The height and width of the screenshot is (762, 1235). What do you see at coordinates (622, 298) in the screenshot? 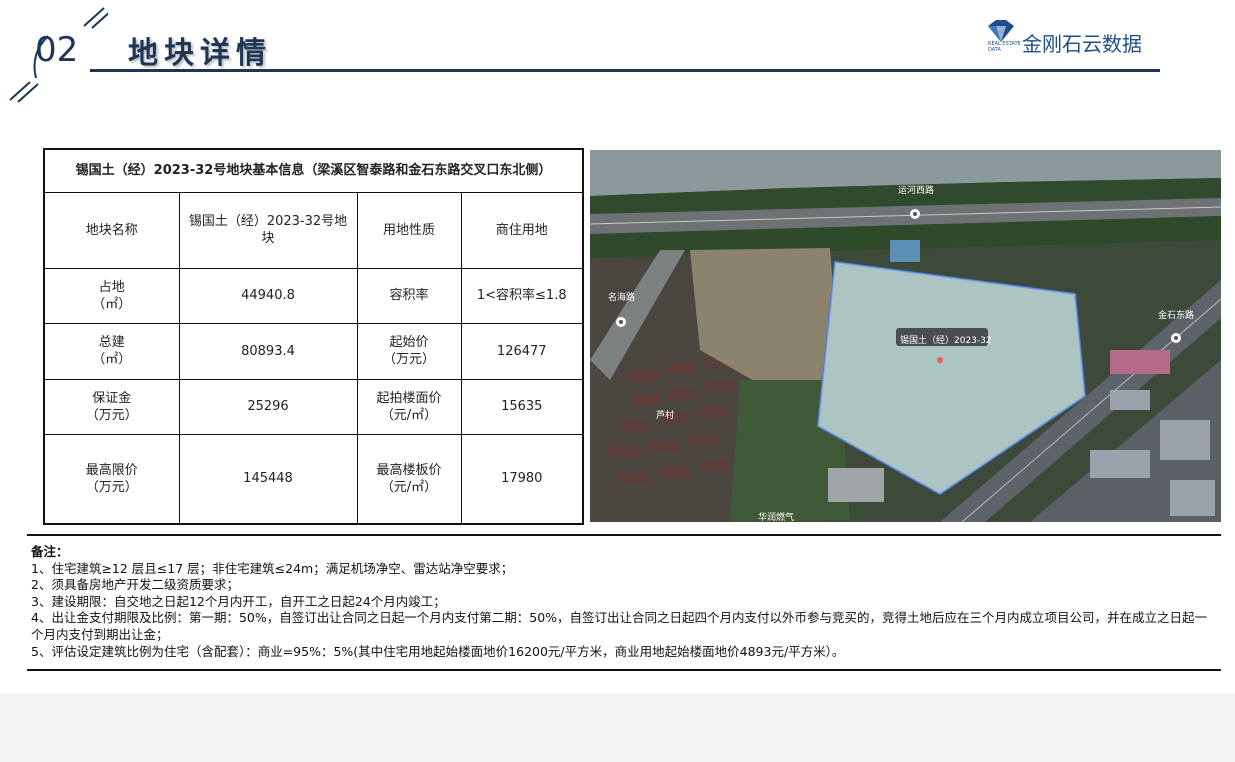
I see `map-road-label: 名海路` at bounding box center [622, 298].